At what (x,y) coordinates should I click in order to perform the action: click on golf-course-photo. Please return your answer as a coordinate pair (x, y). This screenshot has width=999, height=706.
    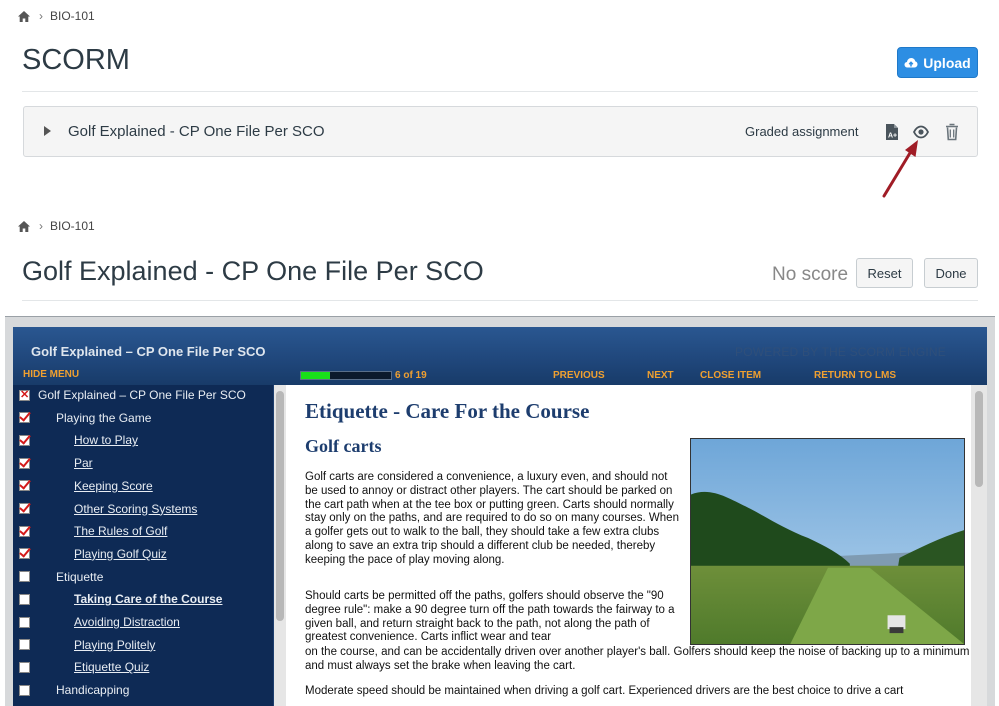
    Looking at the image, I should click on (827, 541).